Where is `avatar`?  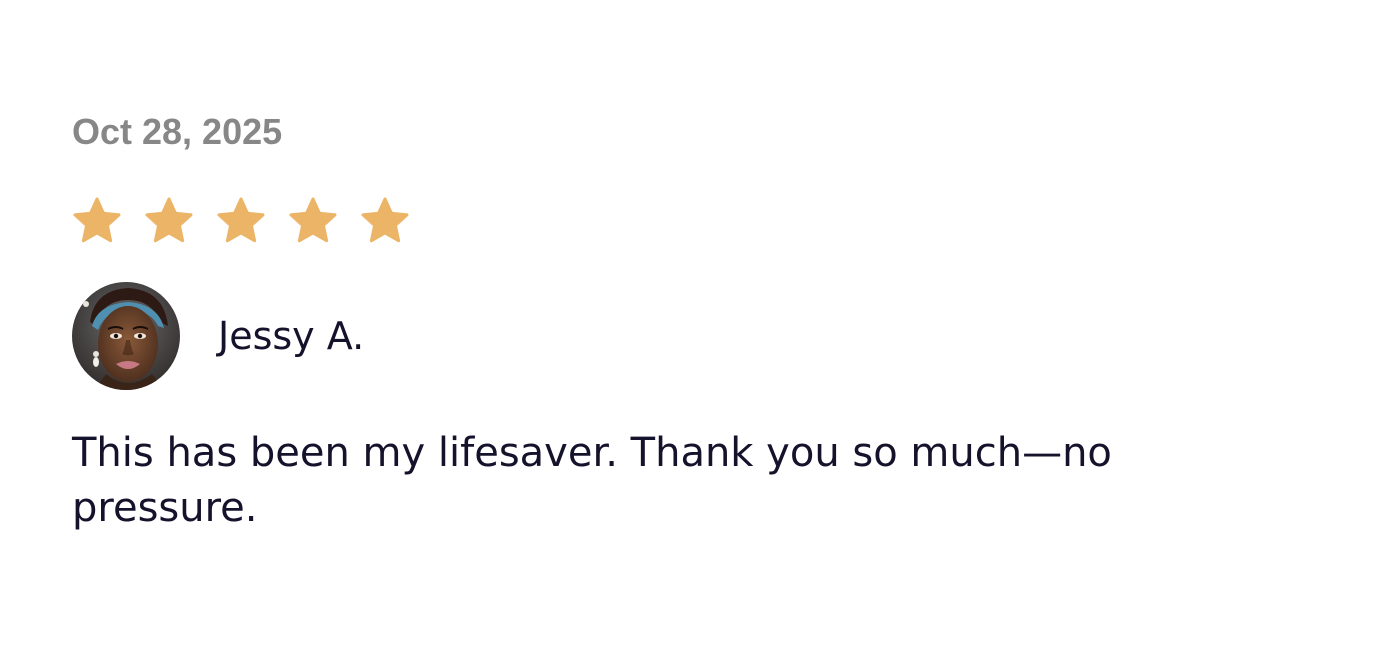
avatar is located at coordinates (126, 336).